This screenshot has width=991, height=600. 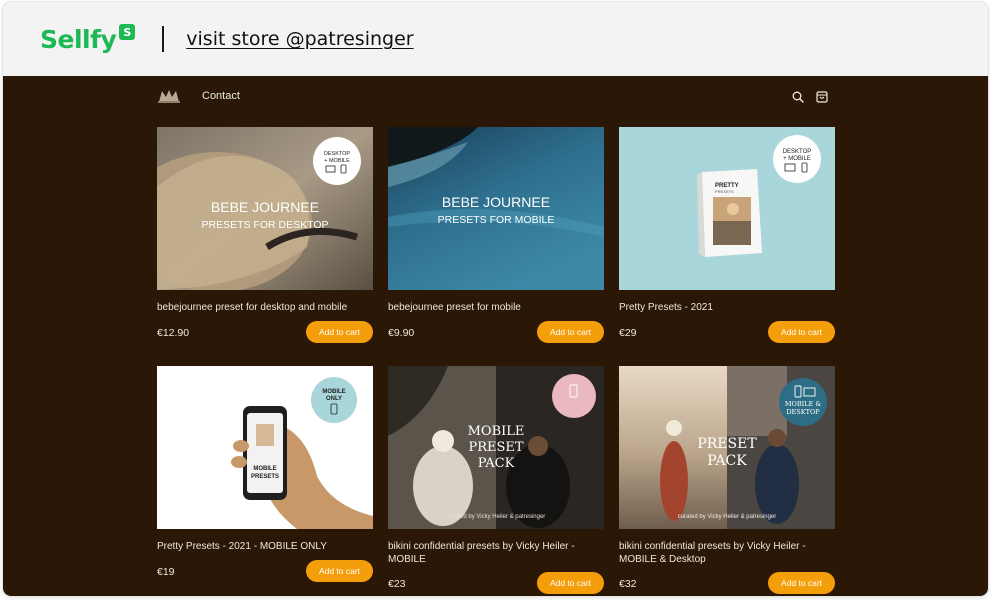 I want to click on header-divider, so click(x=163, y=39).